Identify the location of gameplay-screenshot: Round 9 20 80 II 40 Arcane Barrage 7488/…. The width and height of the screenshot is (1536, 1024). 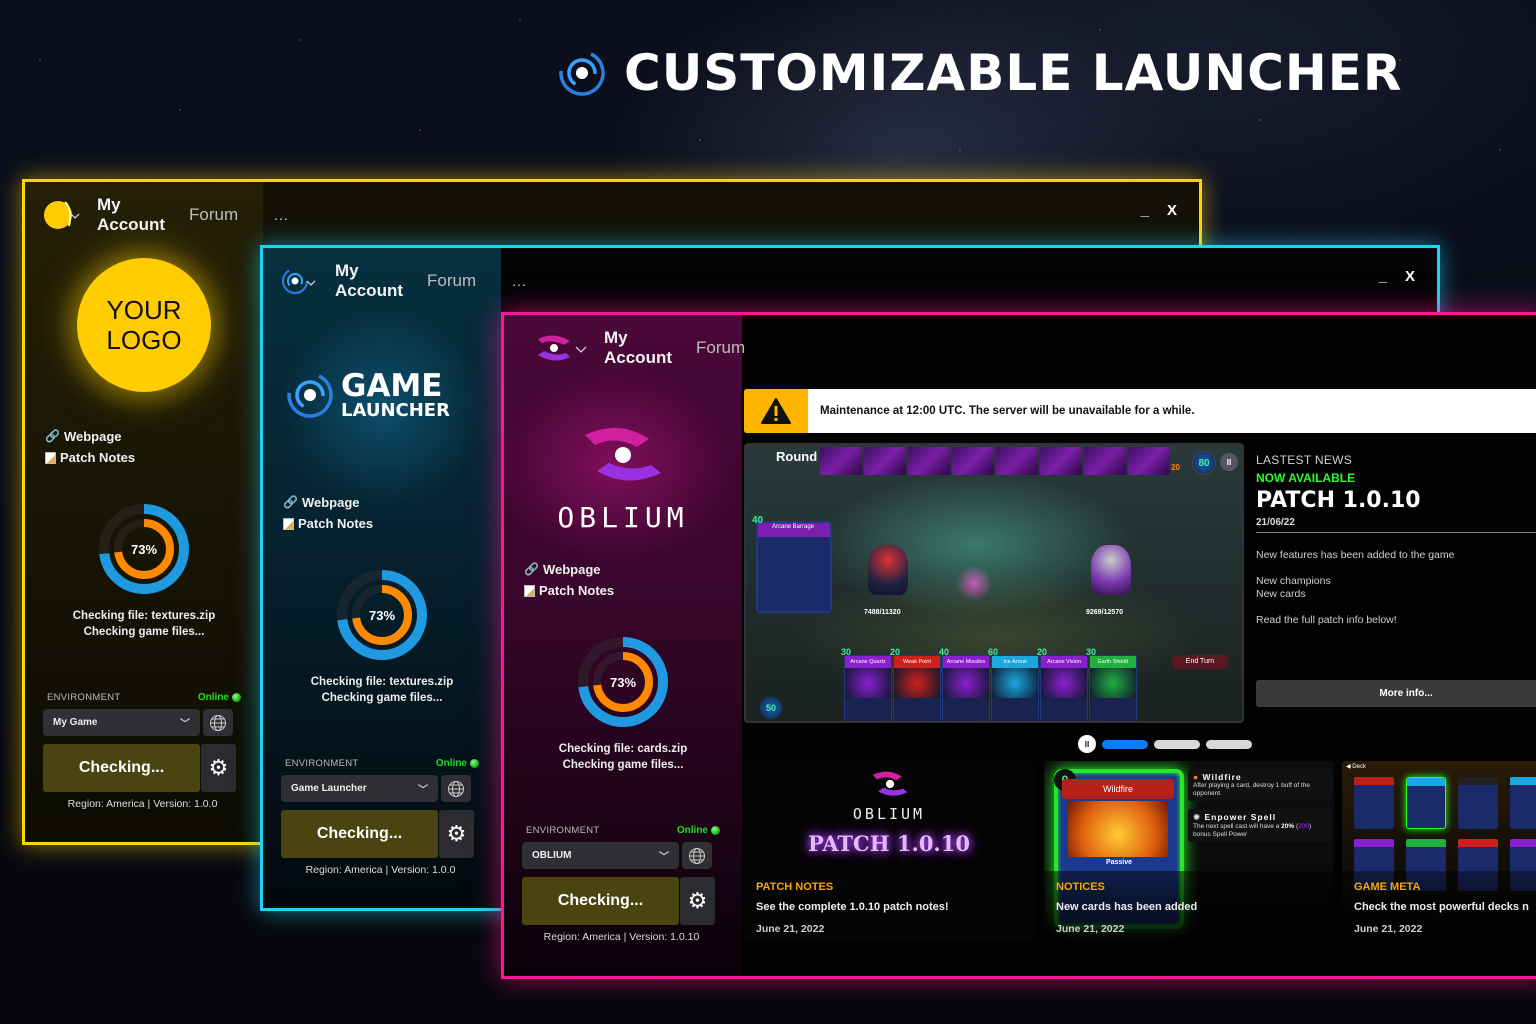
(994, 583).